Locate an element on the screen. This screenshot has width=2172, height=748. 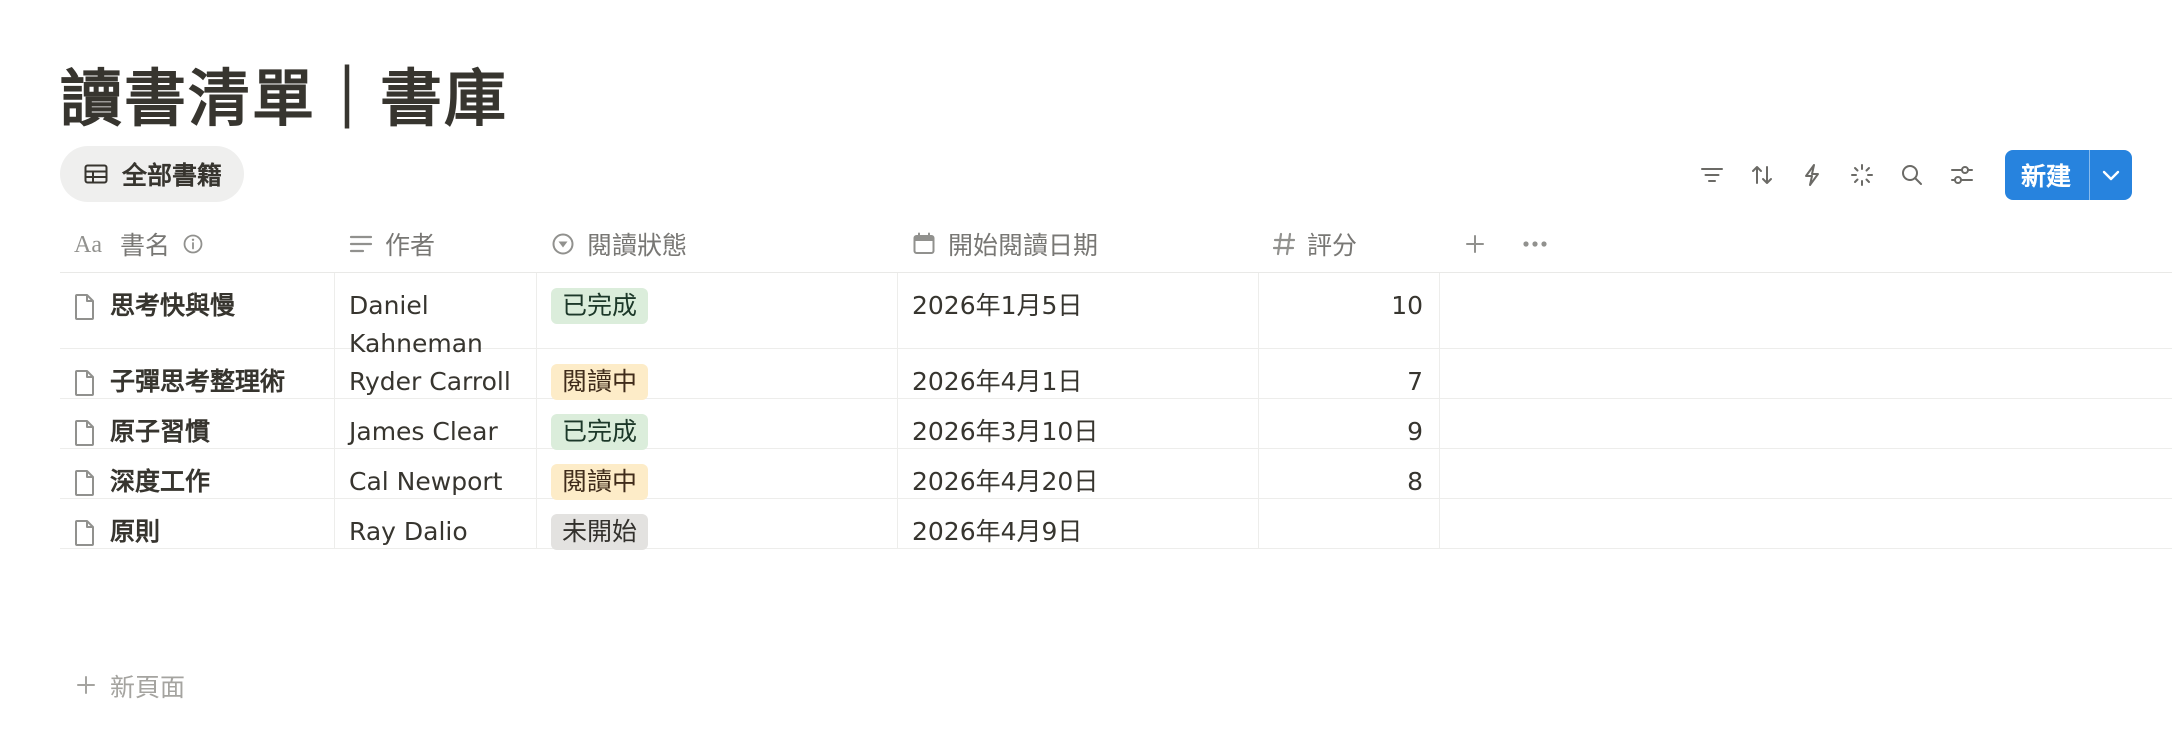
table-row: 子彈思考整理術 Ryder Carroll 閱讀中 2026年4月1日 7 is located at coordinates (1116, 374).